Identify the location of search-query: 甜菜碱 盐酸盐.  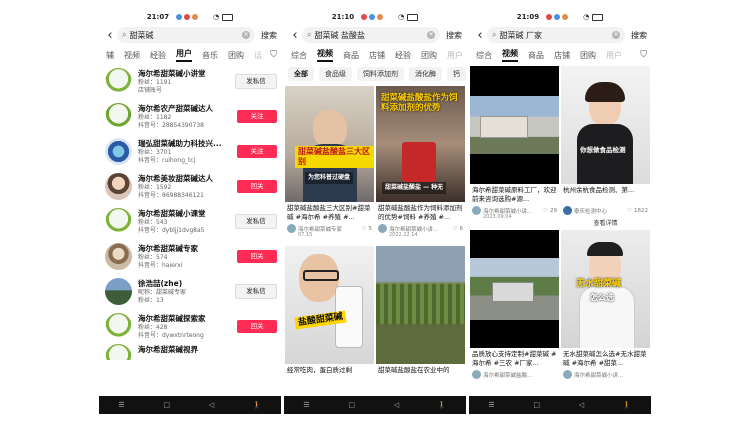
(340, 35).